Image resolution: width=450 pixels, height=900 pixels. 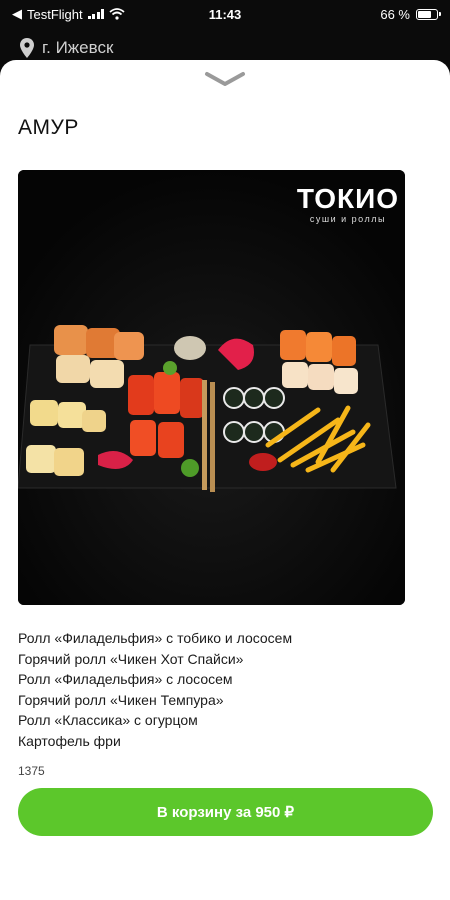 What do you see at coordinates (69, 740) in the screenshot?
I see `composition-item: Картофель фри` at bounding box center [69, 740].